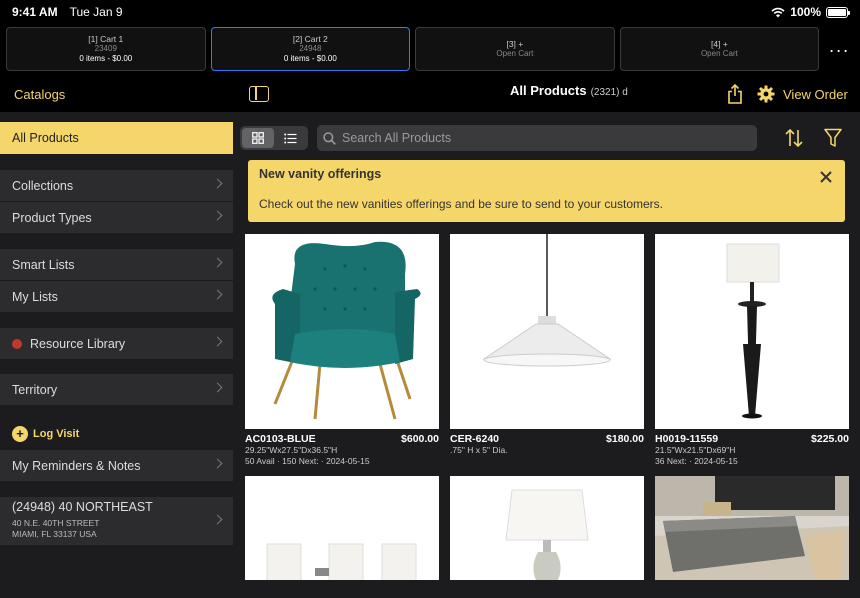 The image size is (860, 598). I want to click on banner-title: New vanity offerings, so click(320, 174).